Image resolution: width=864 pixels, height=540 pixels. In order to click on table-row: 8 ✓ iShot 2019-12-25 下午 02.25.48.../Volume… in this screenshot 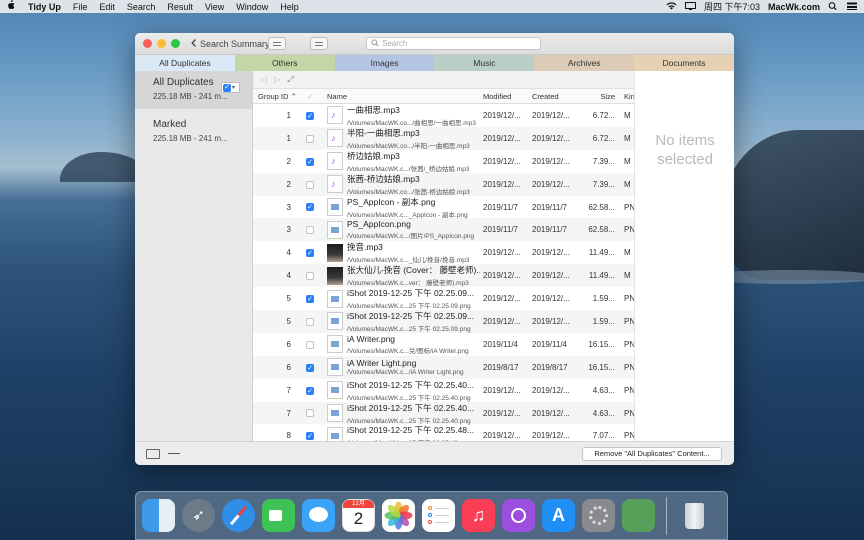, I will do `click(443, 432)`.